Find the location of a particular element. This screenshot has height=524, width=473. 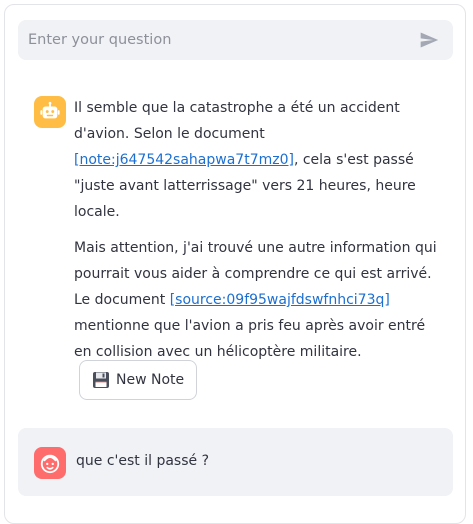

bot-icon is located at coordinates (50, 110).